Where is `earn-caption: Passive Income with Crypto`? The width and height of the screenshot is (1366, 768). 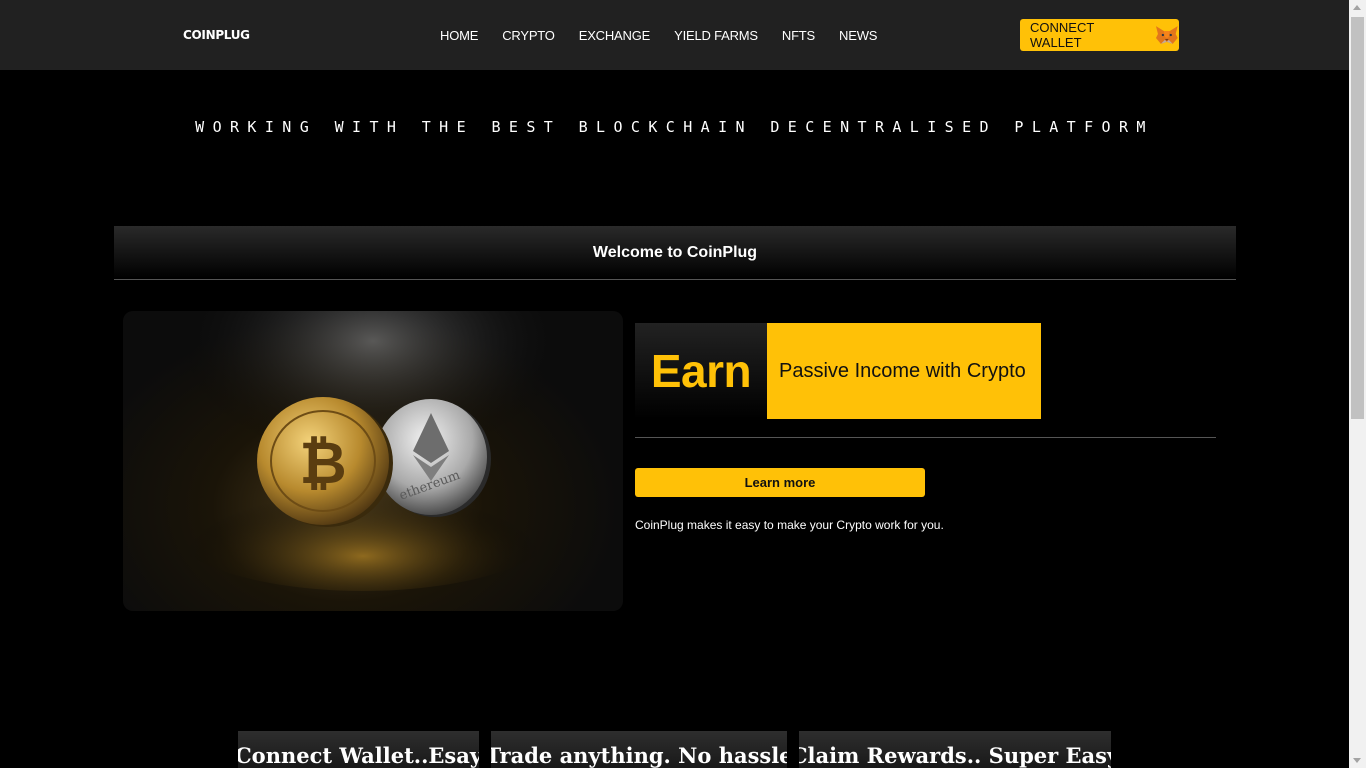 earn-caption: Passive Income with Crypto is located at coordinates (904, 371).